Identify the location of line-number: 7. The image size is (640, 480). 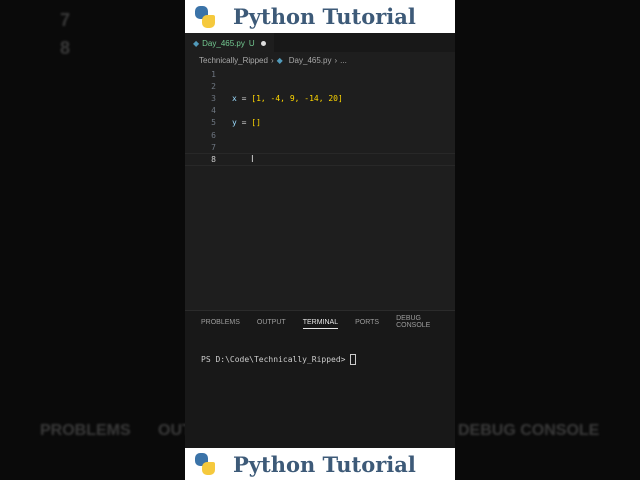
(213, 147).